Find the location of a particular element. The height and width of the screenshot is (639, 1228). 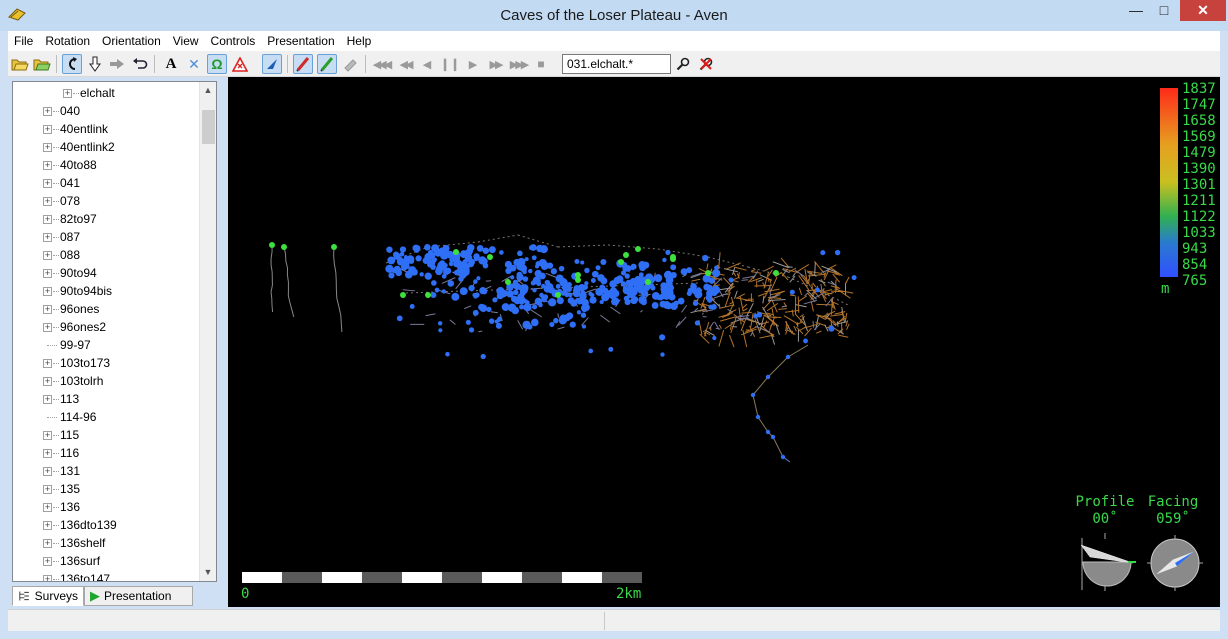

profile-indicator: Profile 00˚ is located at coordinates (1105, 542).